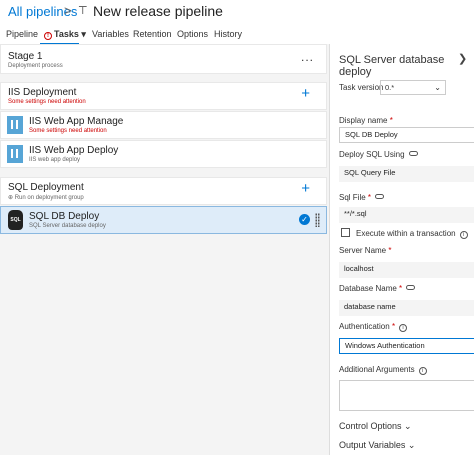  Describe the element at coordinates (373, 327) in the screenshot. I see `authentication-label: Authentication * i` at that location.